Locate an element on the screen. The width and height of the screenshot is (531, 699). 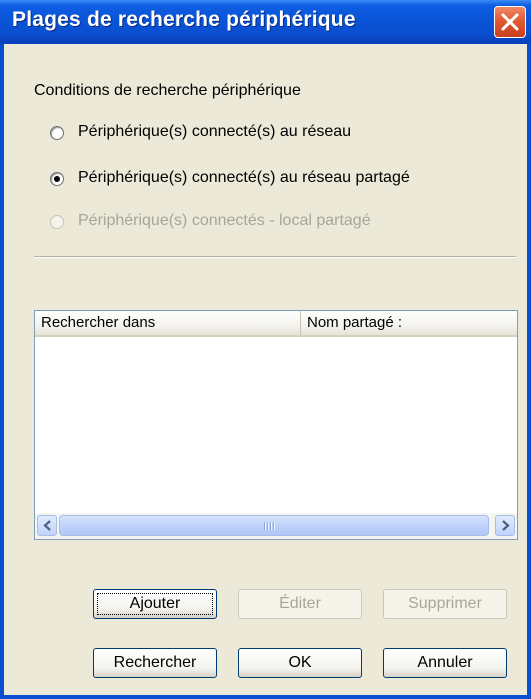
title-bar: Plages de recherche périphérique is located at coordinates (265, 22).